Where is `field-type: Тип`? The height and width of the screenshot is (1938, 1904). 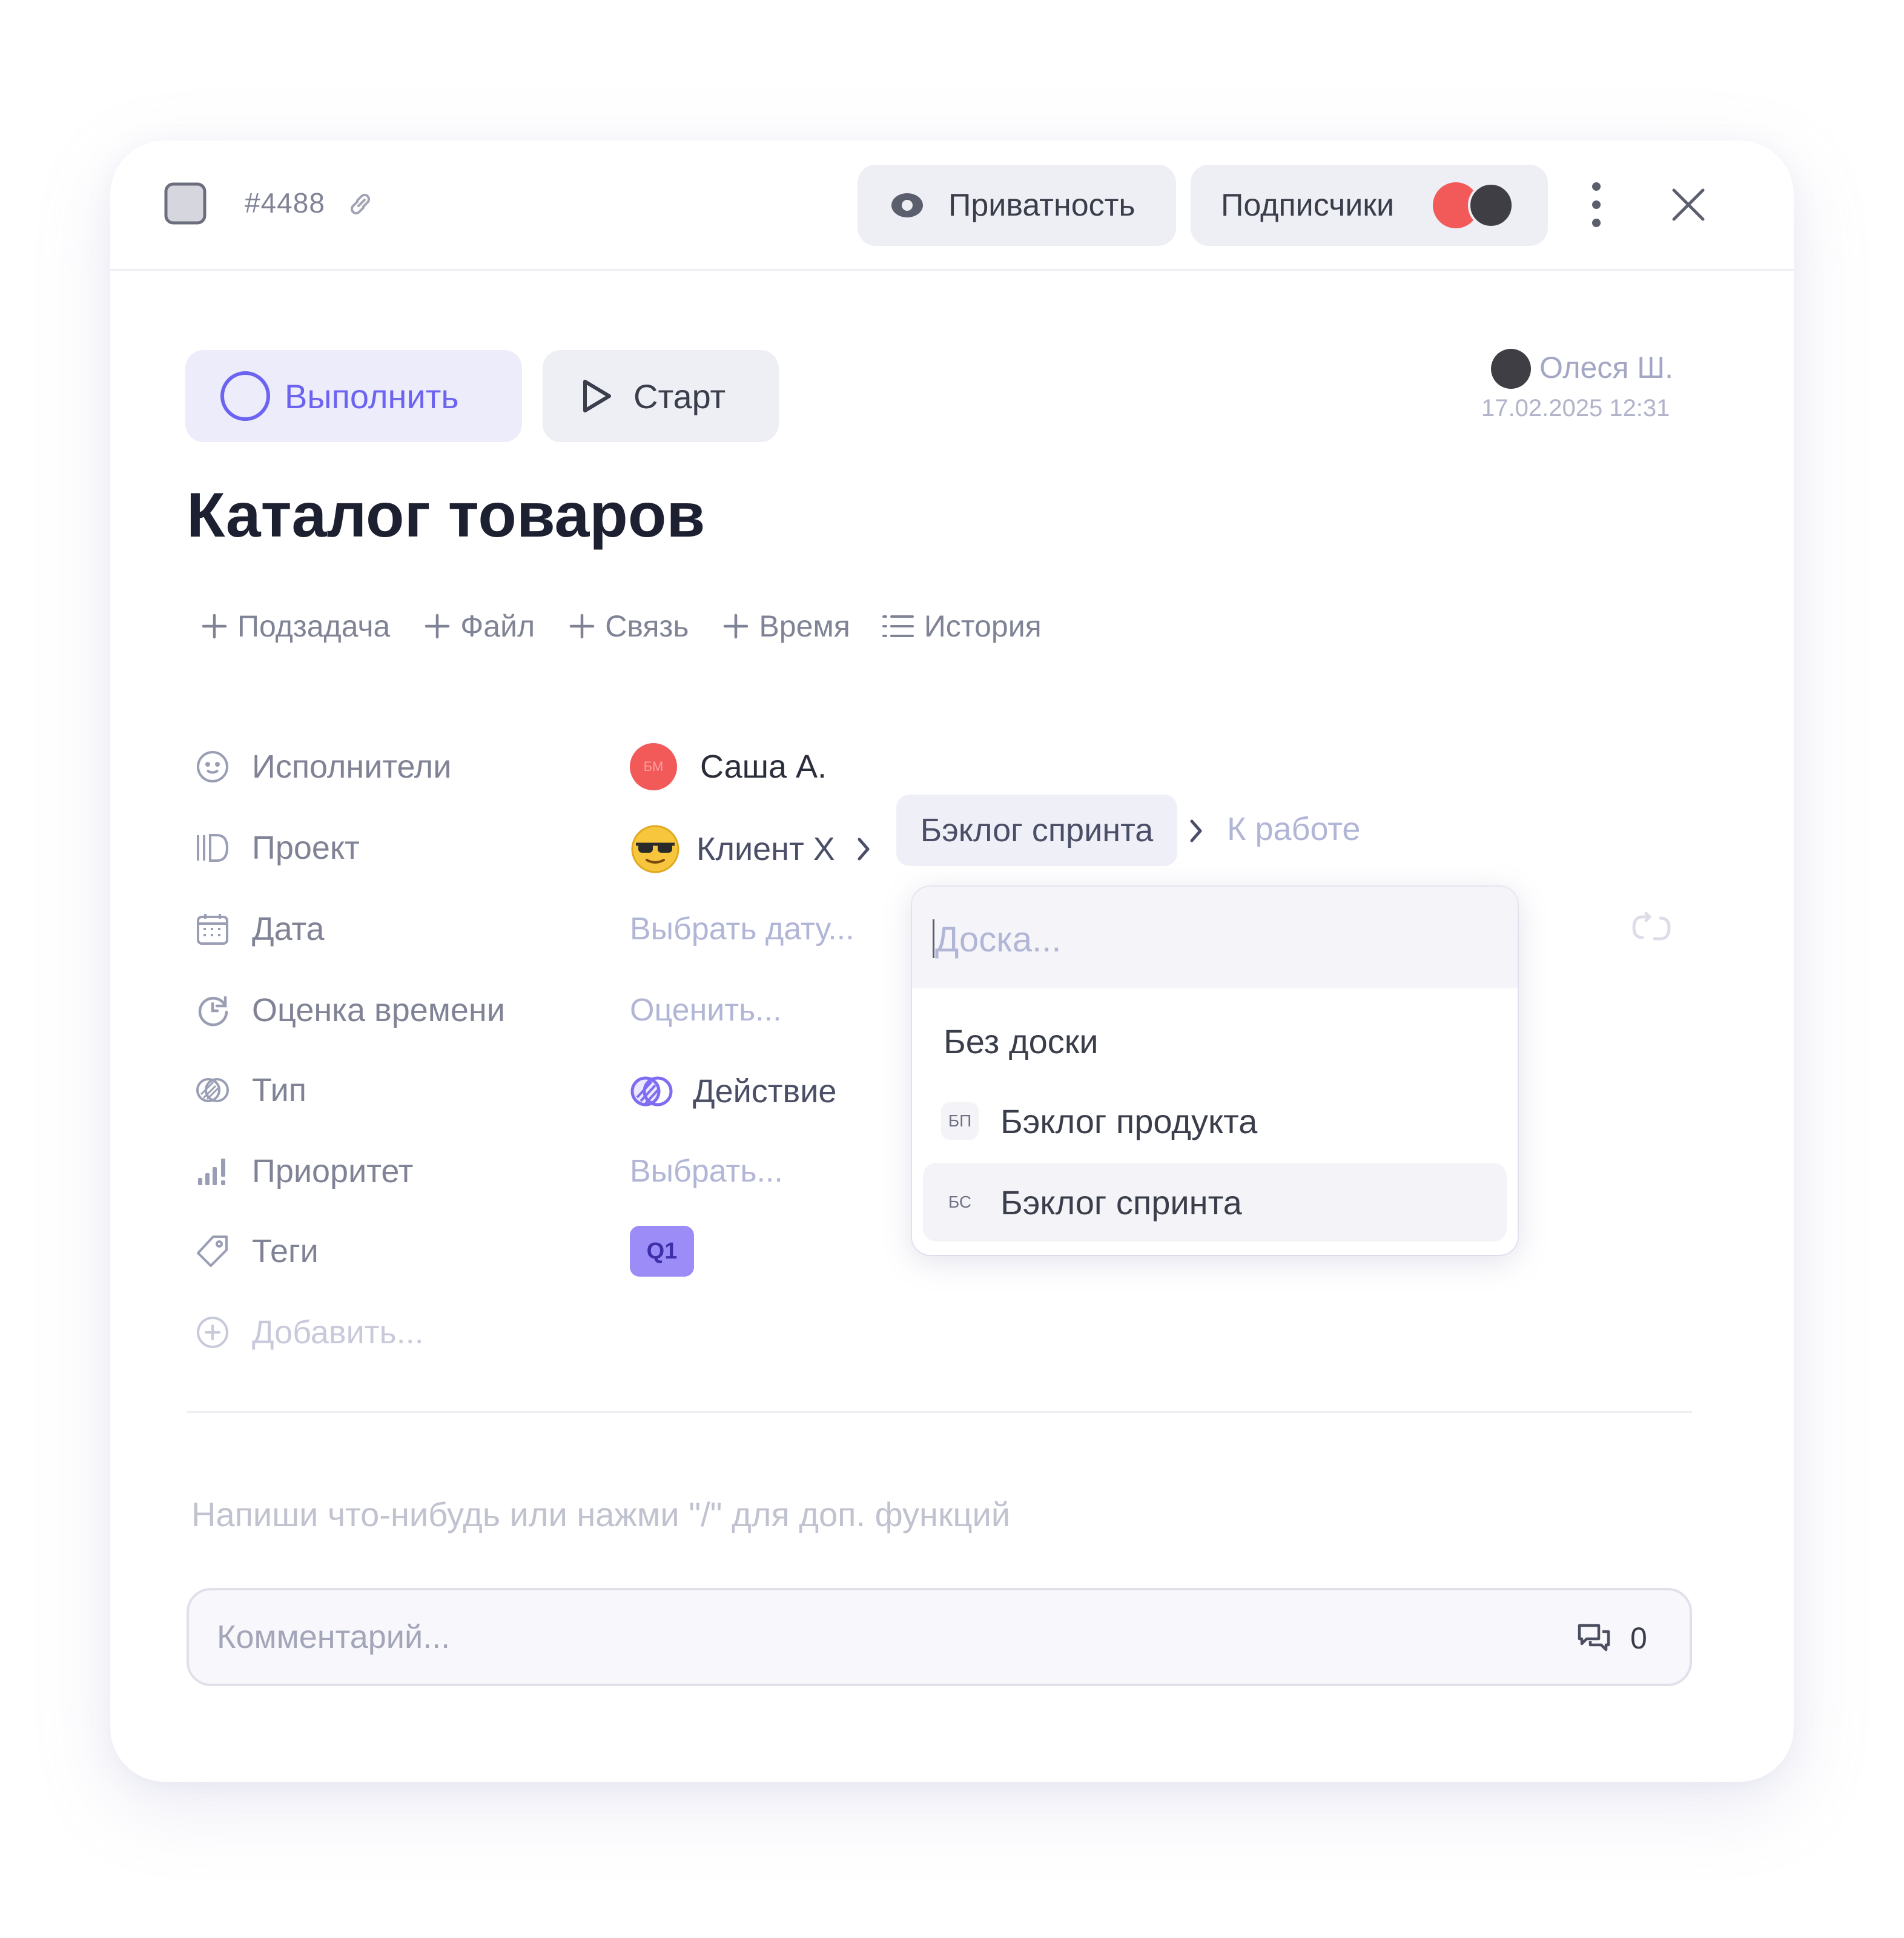
field-type: Тип is located at coordinates (250, 1090).